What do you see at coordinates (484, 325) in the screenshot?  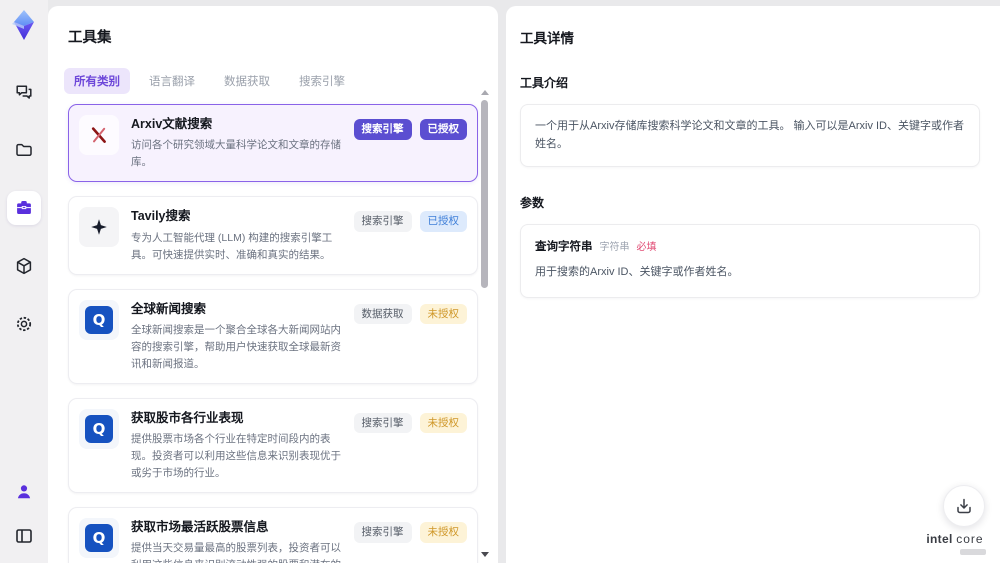 I see `list-scrollbar` at bounding box center [484, 325].